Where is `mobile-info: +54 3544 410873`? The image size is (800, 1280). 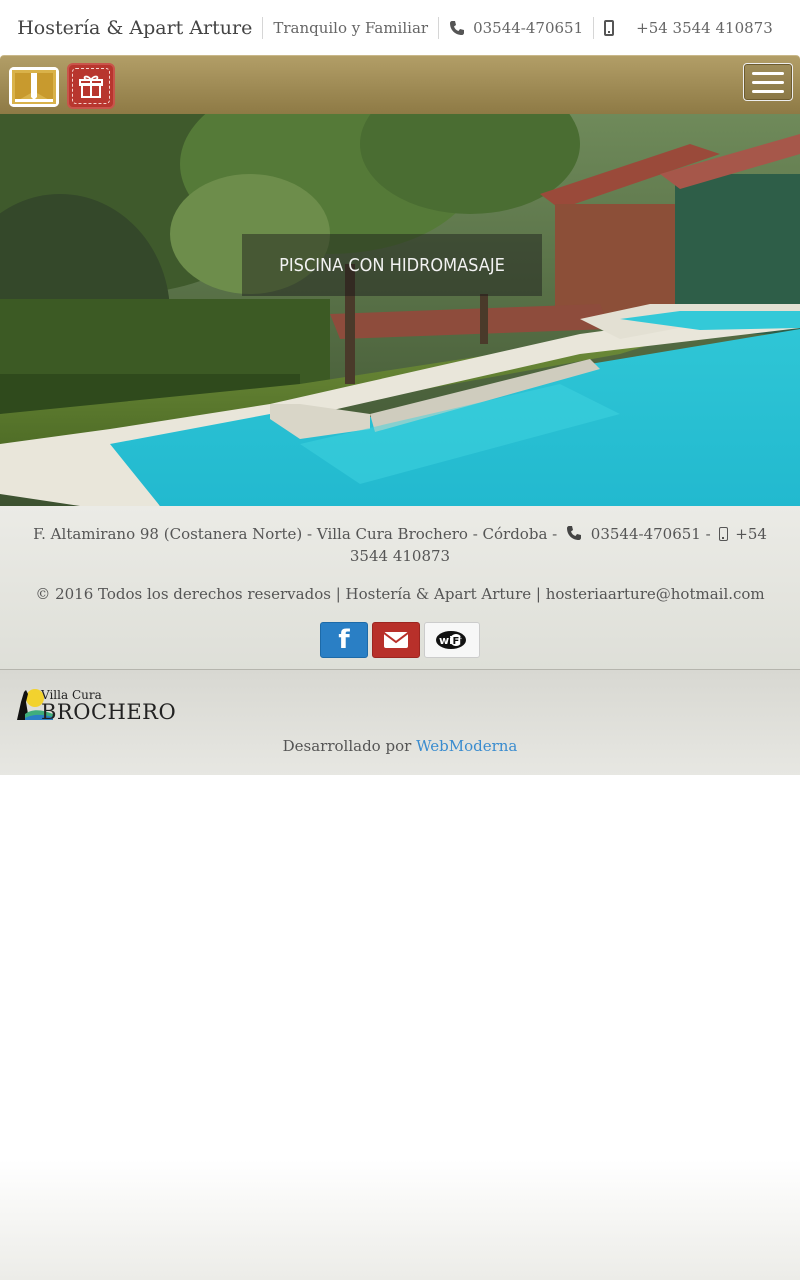 mobile-info: +54 3544 410873 is located at coordinates (688, 28).